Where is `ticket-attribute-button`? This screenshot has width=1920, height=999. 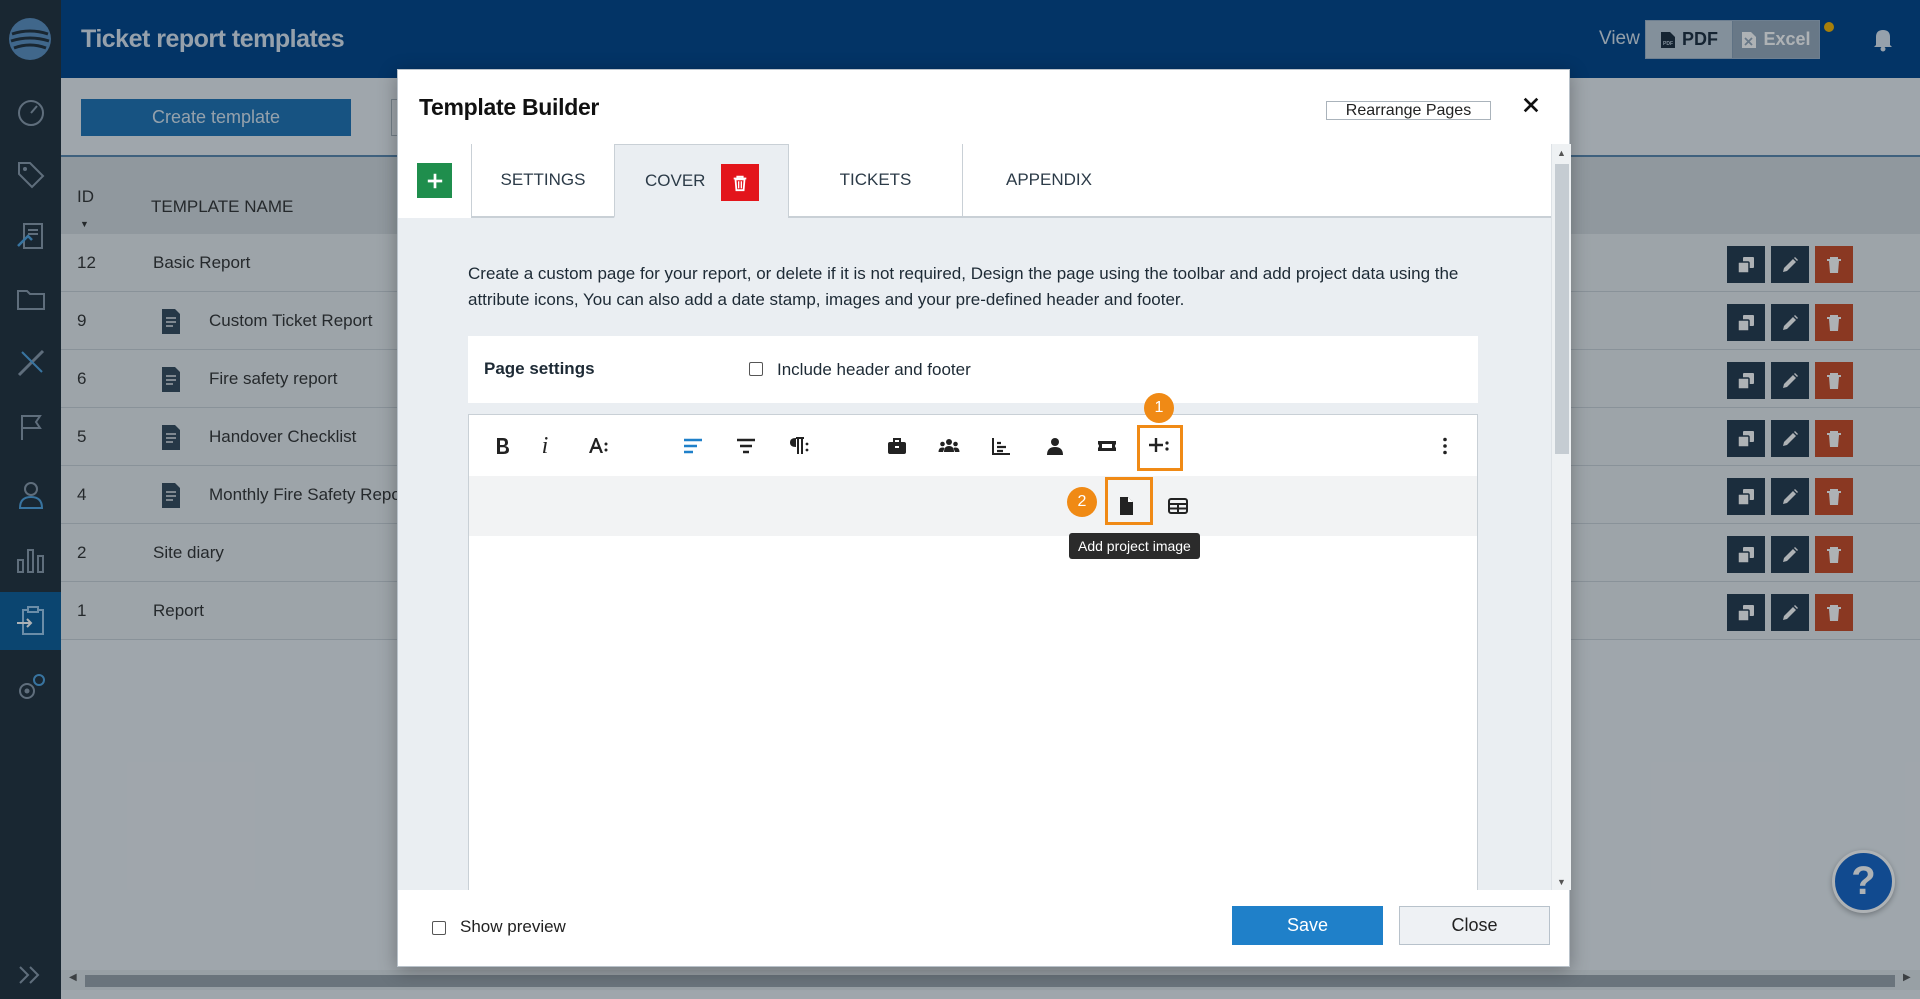
ticket-attribute-button is located at coordinates (1107, 446).